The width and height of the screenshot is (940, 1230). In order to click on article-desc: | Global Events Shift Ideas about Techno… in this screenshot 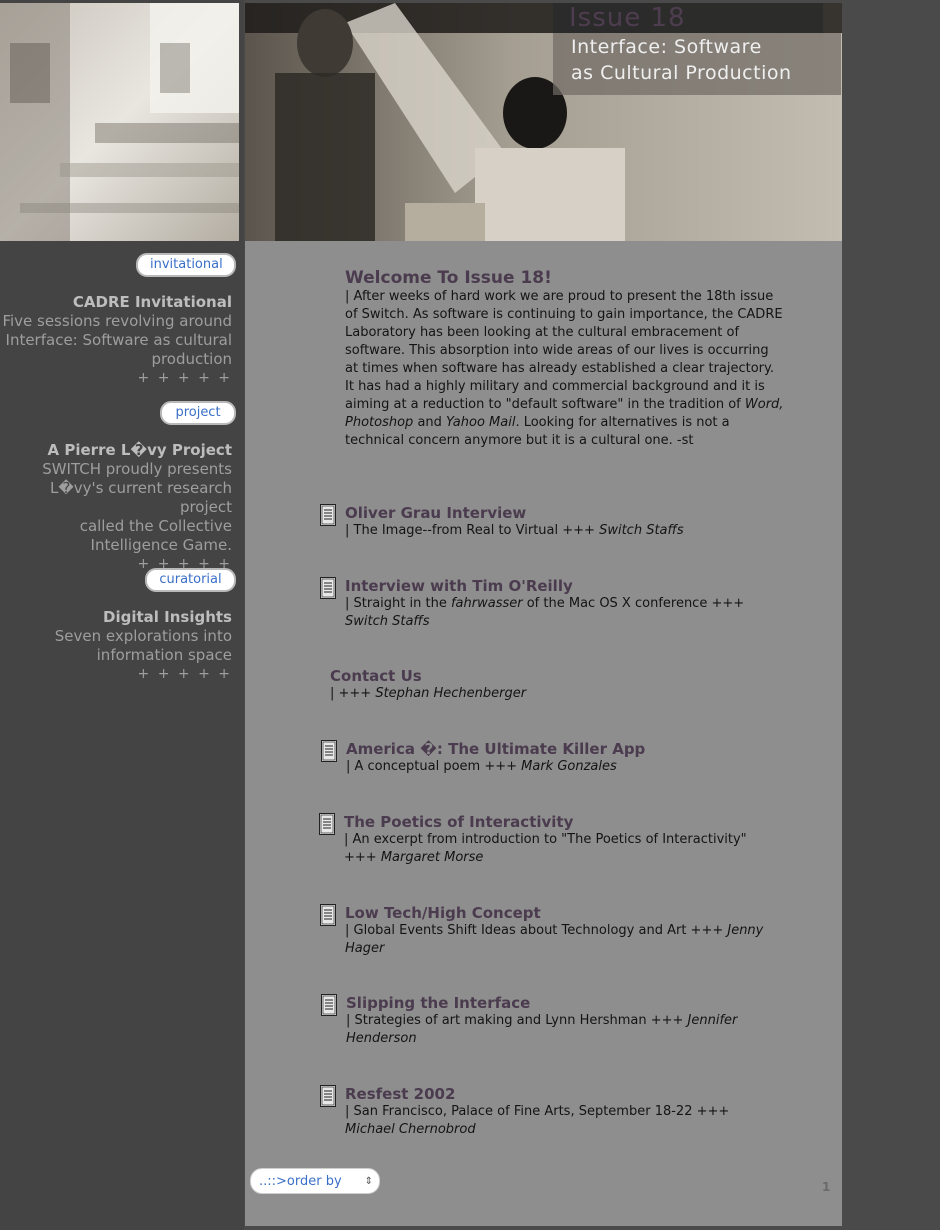, I will do `click(557, 940)`.